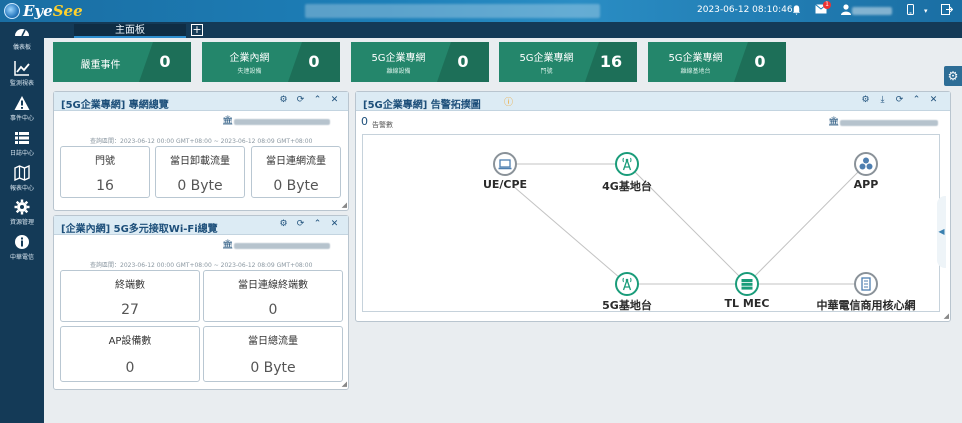 This screenshot has width=962, height=423. Describe the element at coordinates (130, 285) in the screenshot. I see `stat-label: 終端數` at that location.